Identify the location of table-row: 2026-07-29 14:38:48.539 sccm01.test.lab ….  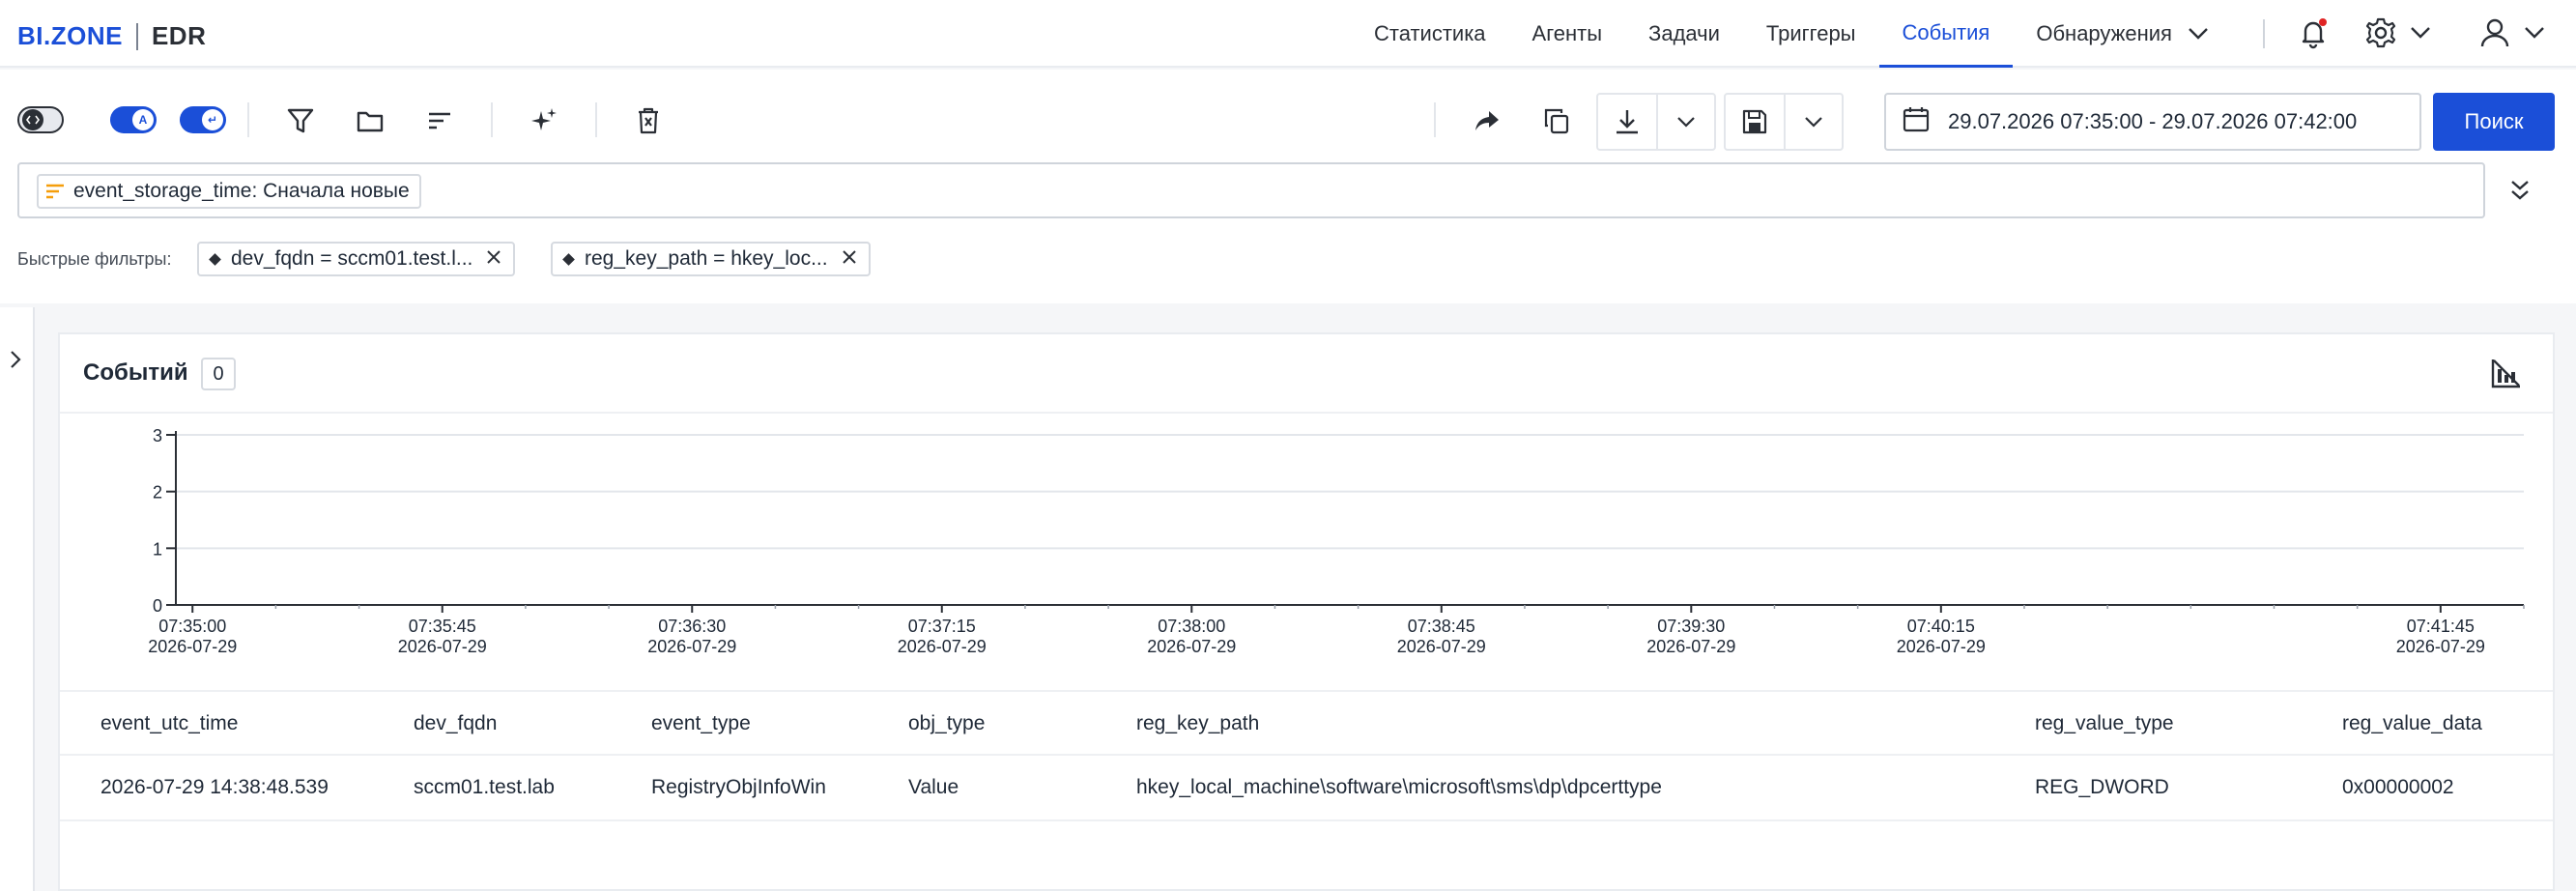
(1307, 788).